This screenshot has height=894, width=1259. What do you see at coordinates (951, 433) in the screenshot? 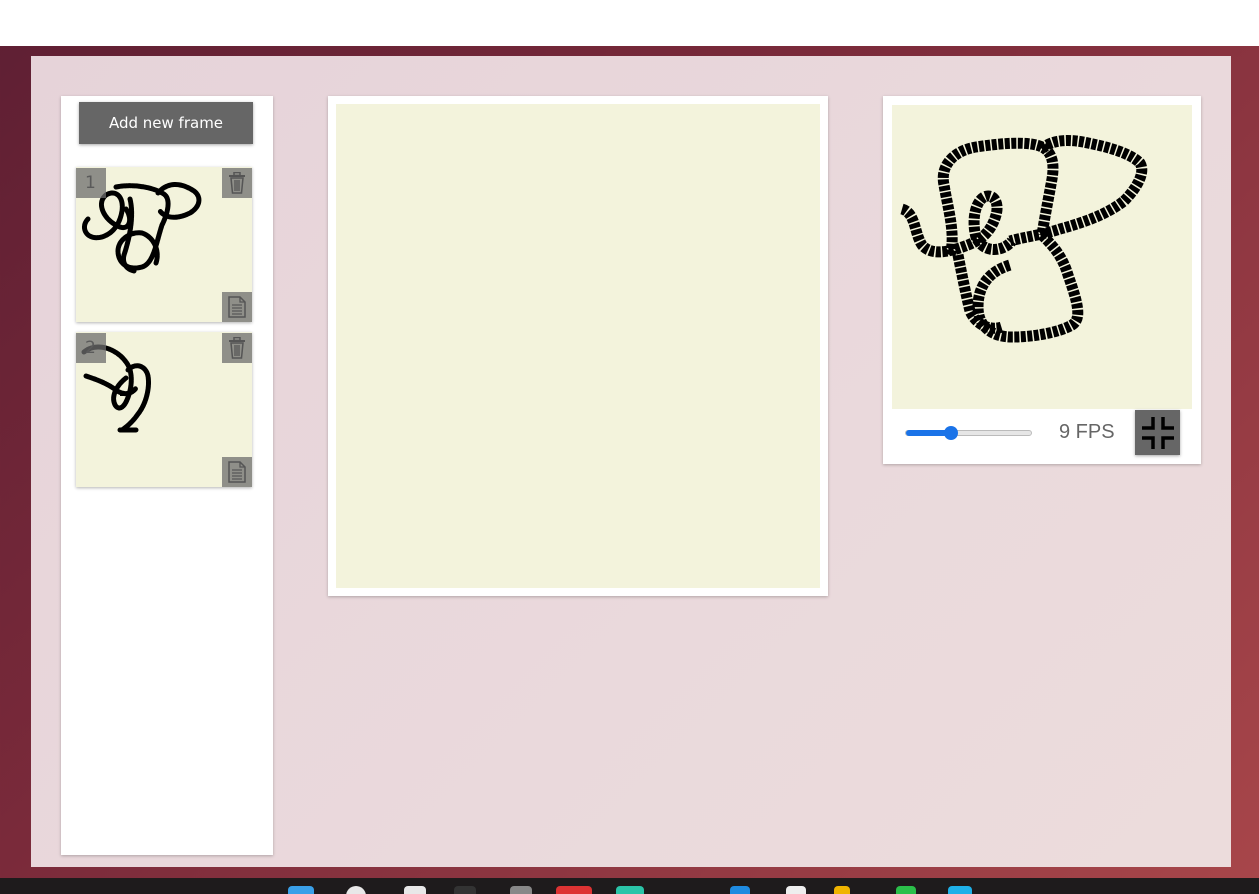
I see `fps-slider-handle` at bounding box center [951, 433].